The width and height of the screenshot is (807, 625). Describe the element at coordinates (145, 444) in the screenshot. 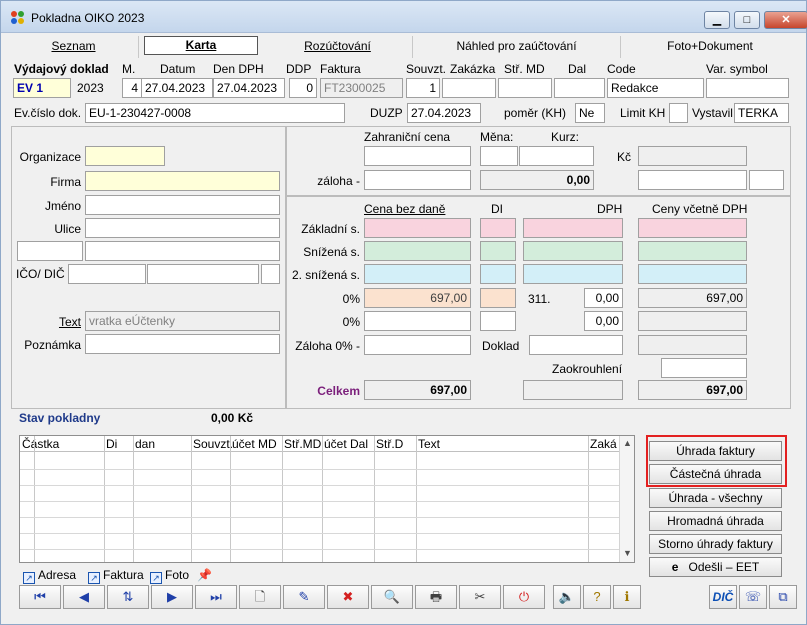

I see `col-dan: dan` at that location.